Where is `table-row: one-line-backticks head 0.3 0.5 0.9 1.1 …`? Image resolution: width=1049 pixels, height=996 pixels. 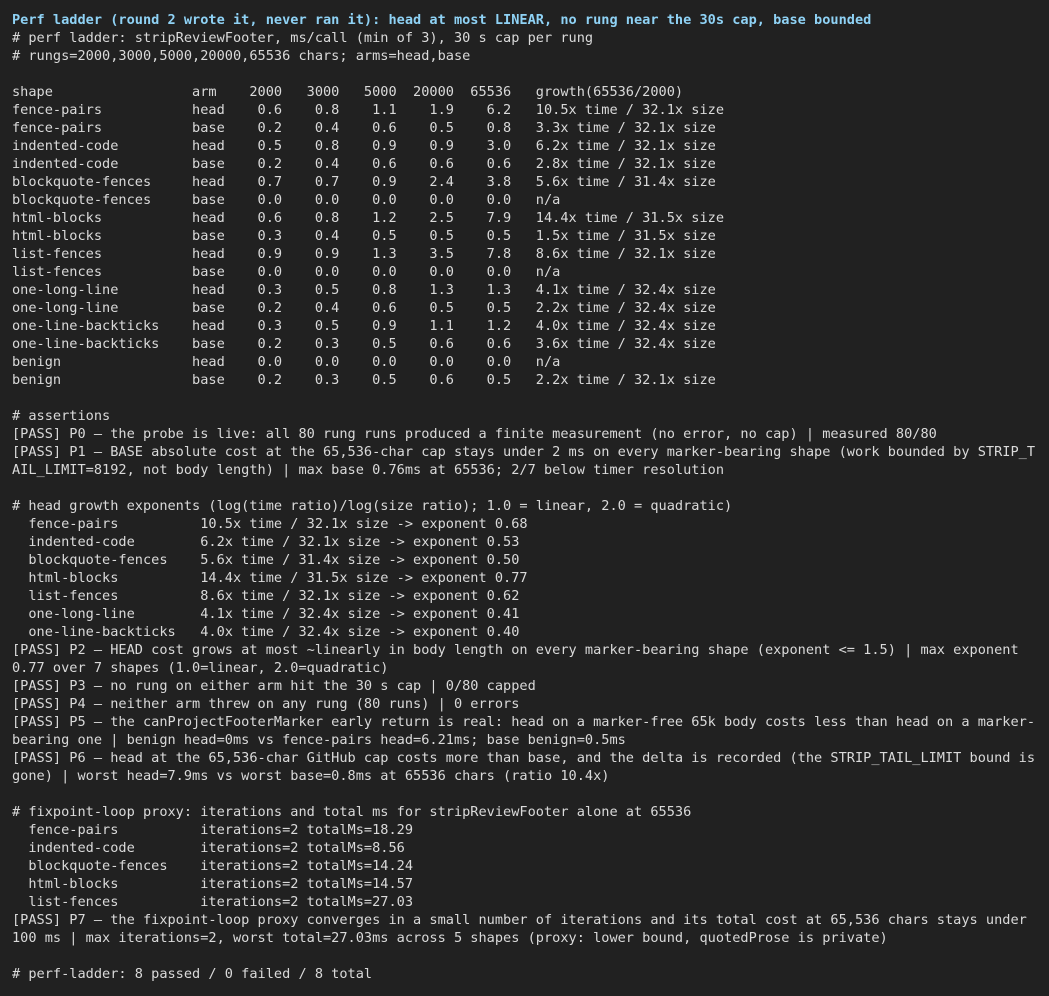
table-row: one-line-backticks head 0.3 0.5 0.9 1.1 … is located at coordinates (364, 326).